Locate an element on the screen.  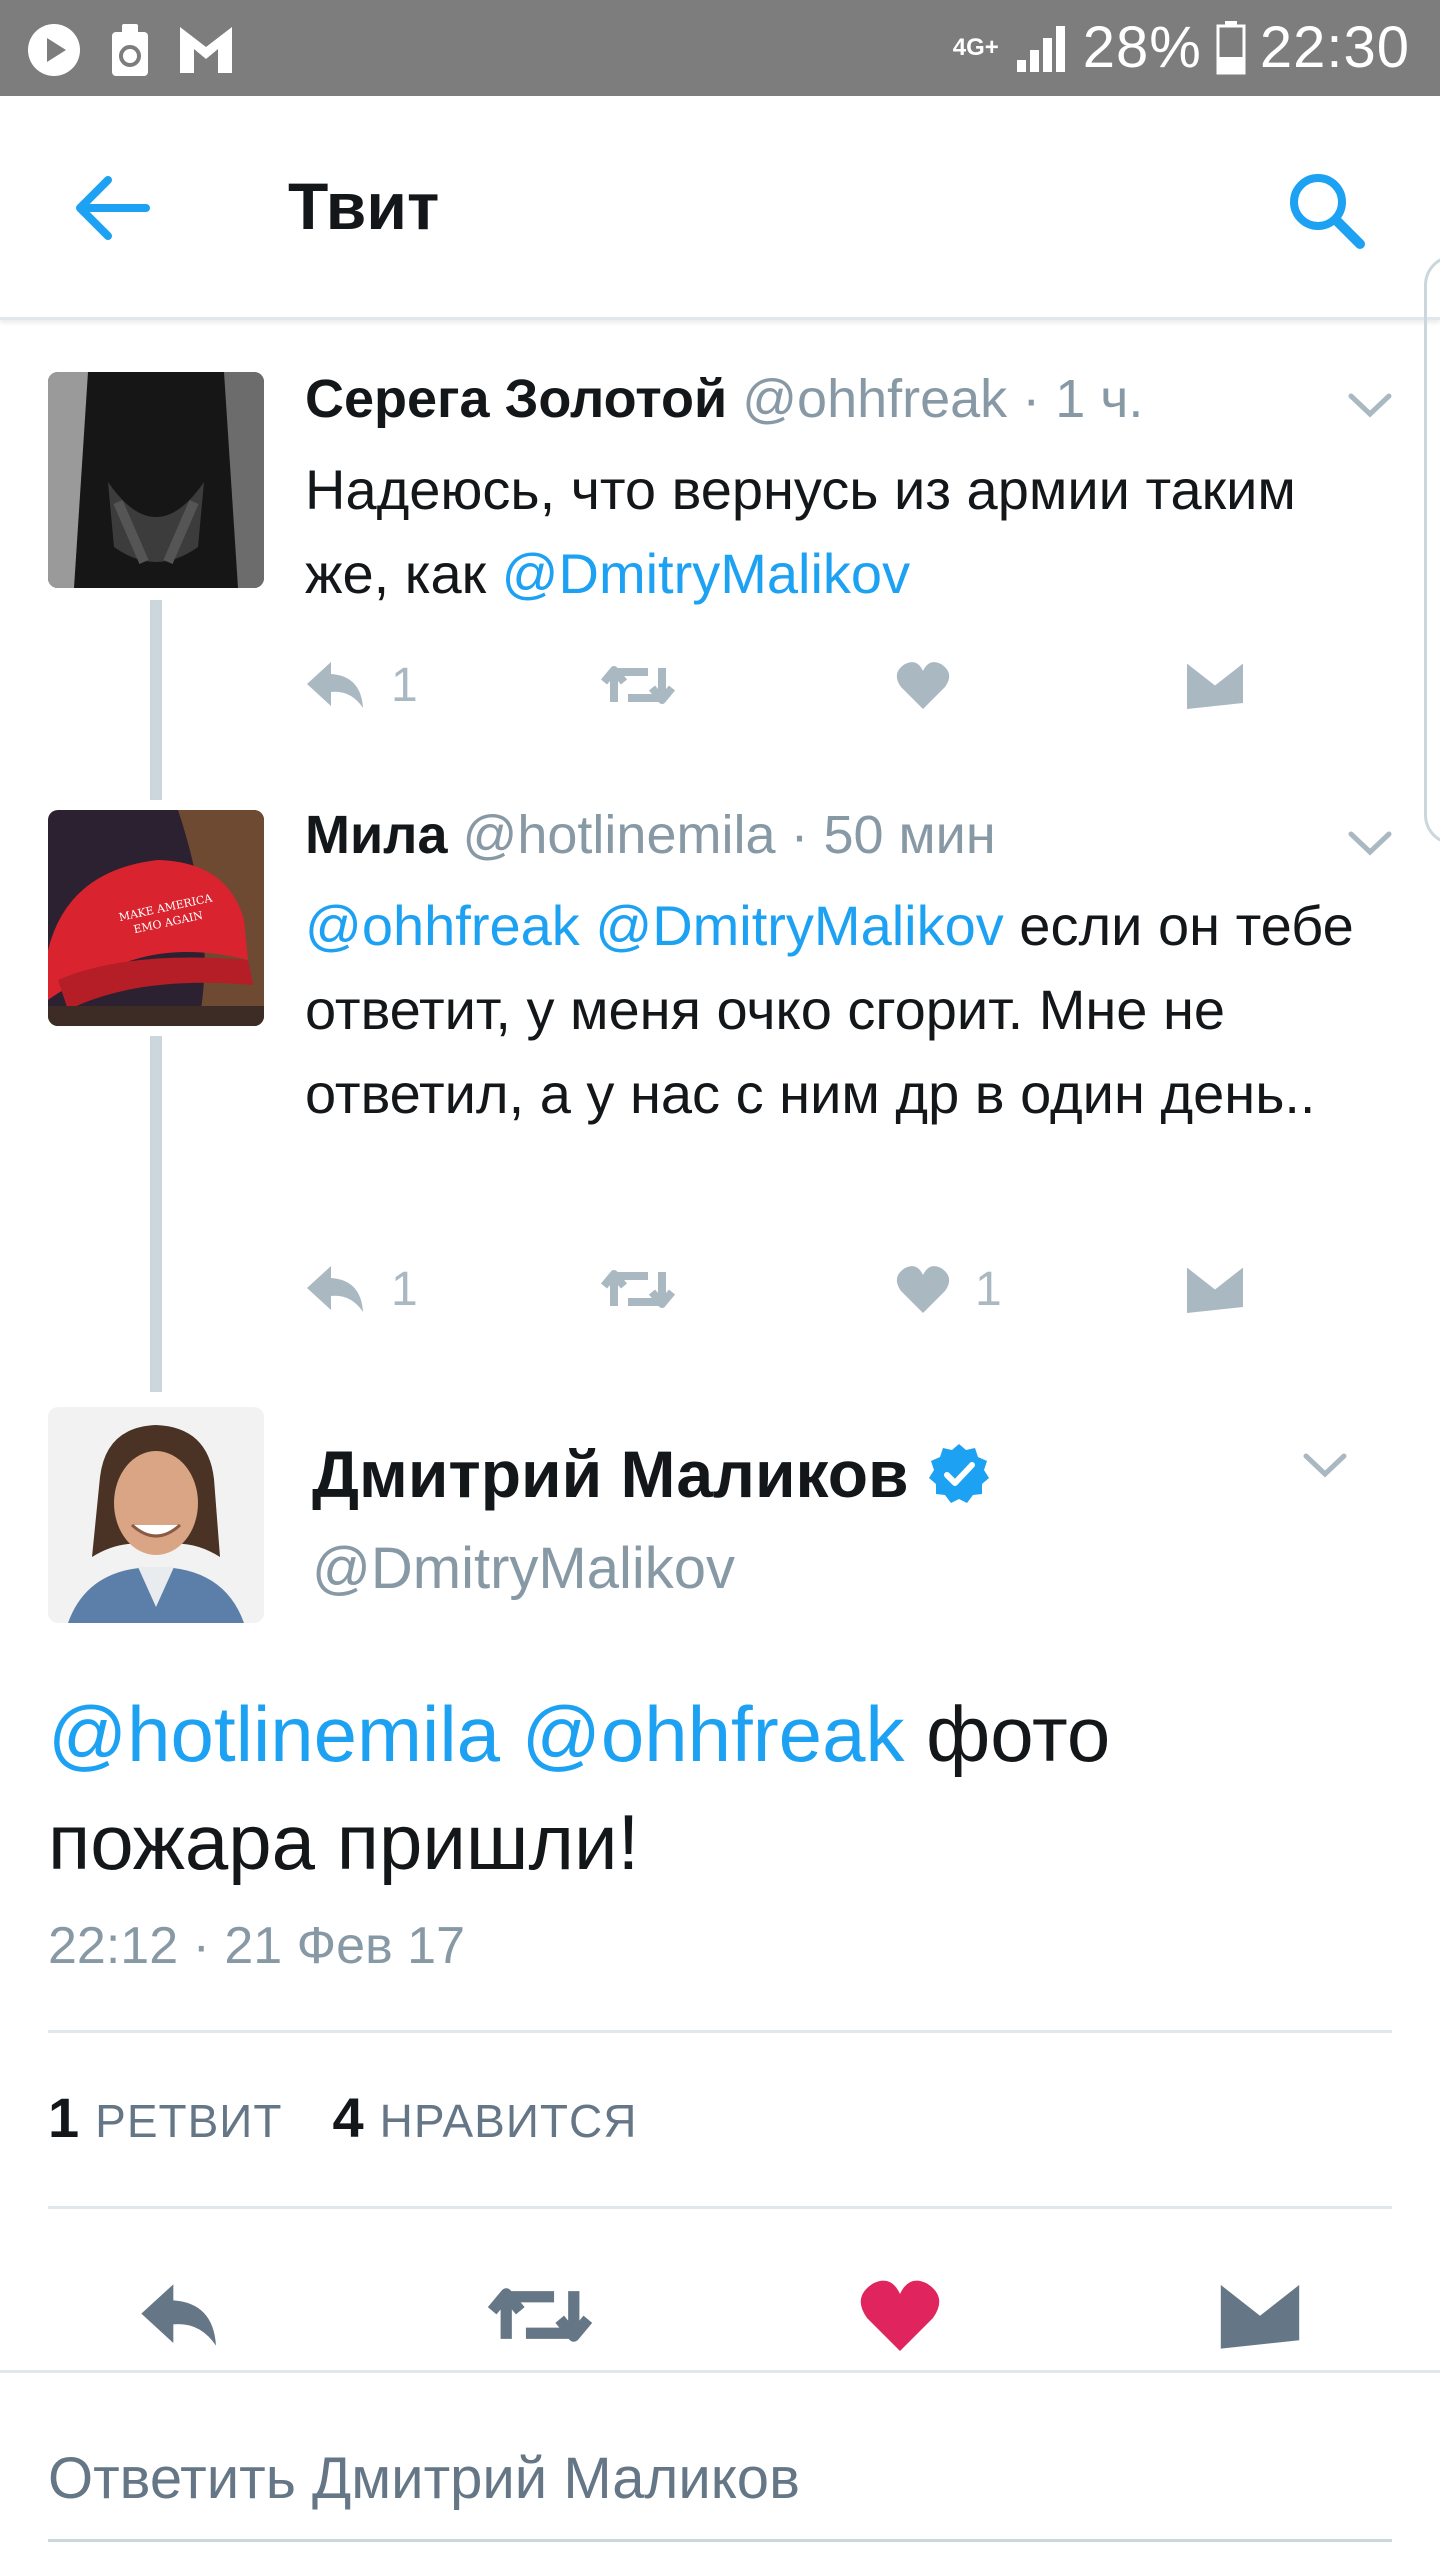
clock: 22:30 is located at coordinates (1334, 47).